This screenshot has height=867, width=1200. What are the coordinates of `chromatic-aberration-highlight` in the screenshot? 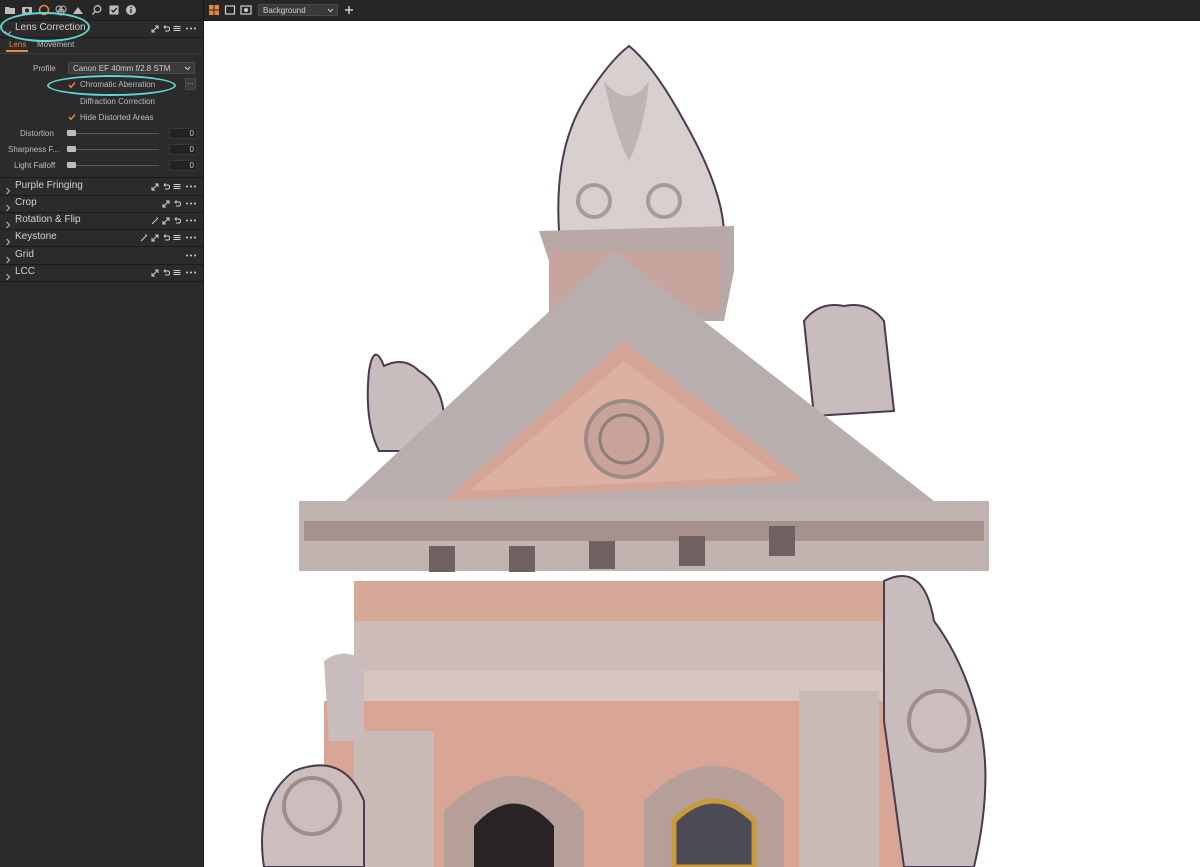 It's located at (111, 85).